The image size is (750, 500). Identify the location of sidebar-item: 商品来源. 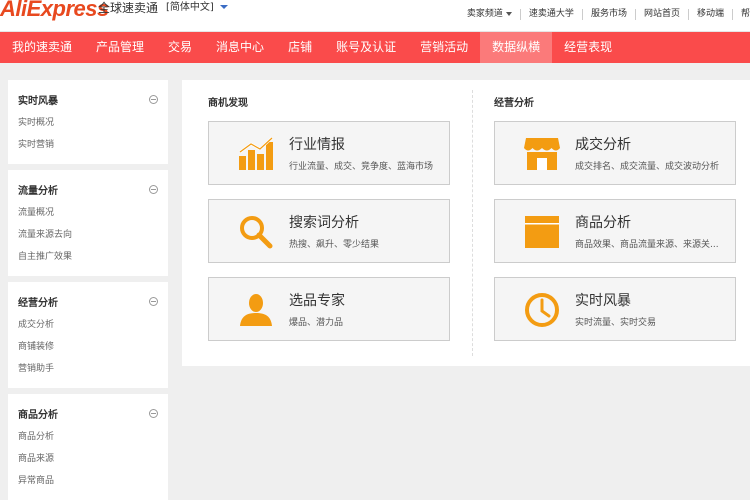
(88, 459).